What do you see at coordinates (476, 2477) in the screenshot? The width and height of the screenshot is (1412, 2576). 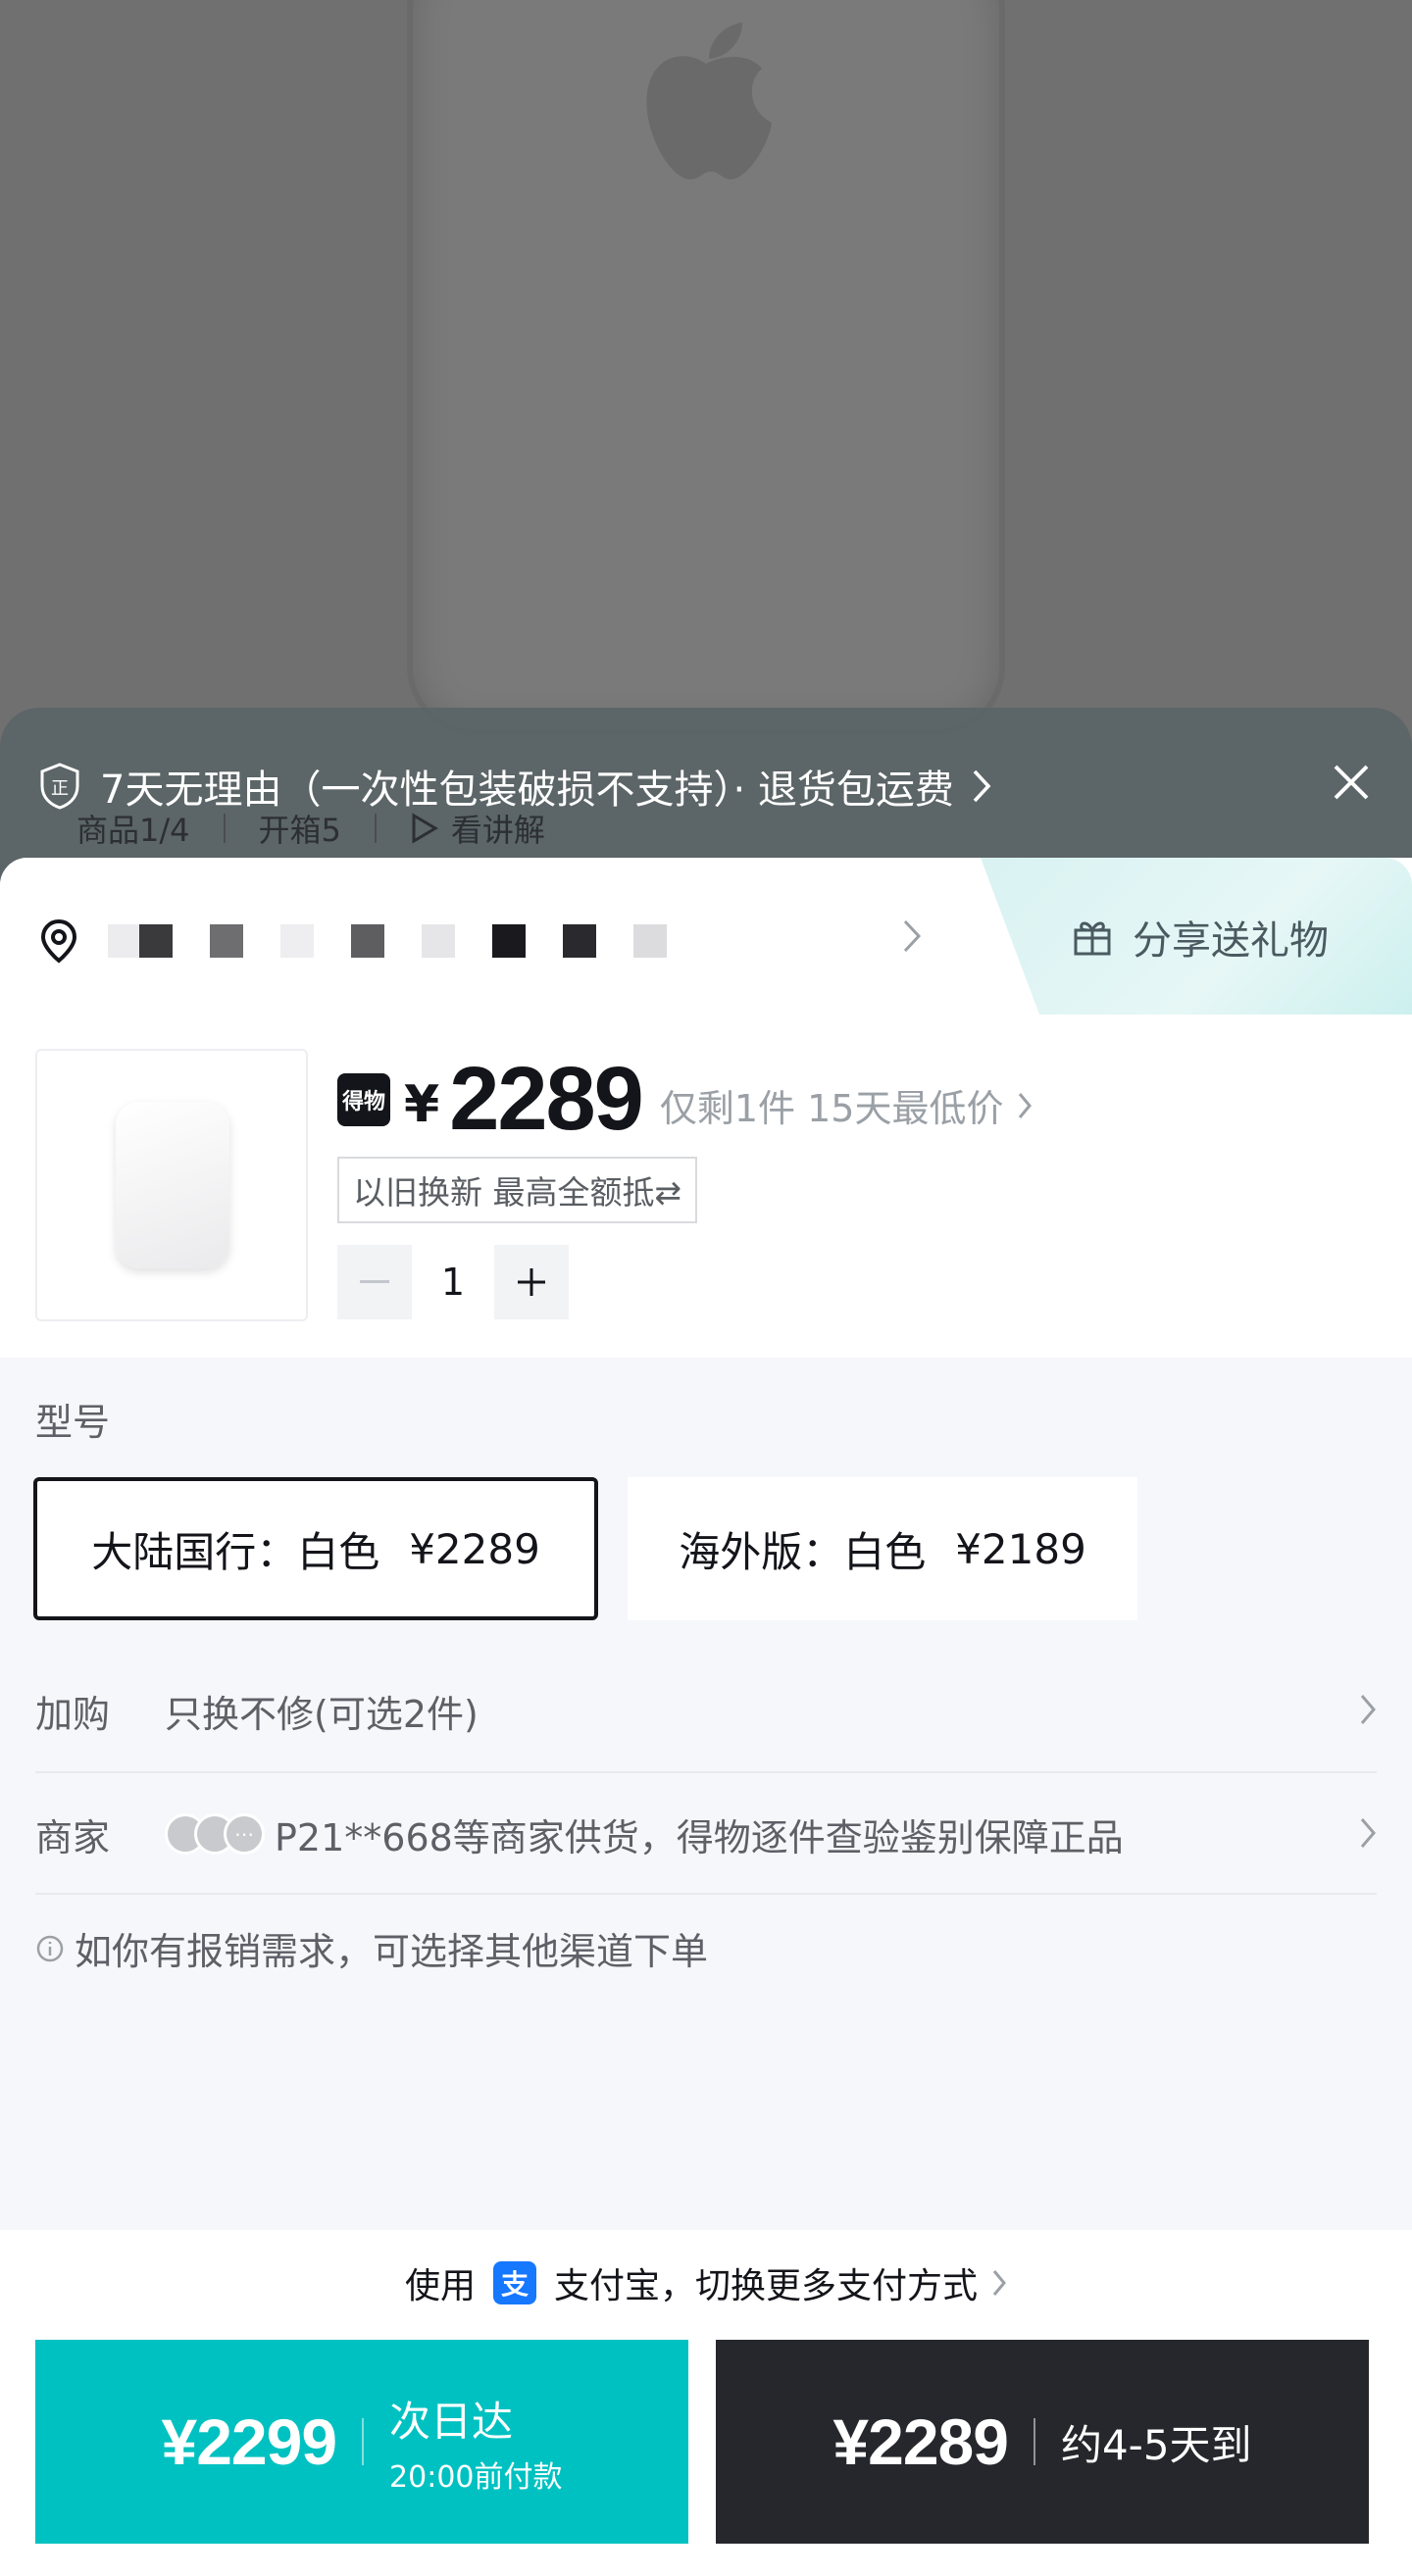 I see `fast-sub: 20:00前付款` at bounding box center [476, 2477].